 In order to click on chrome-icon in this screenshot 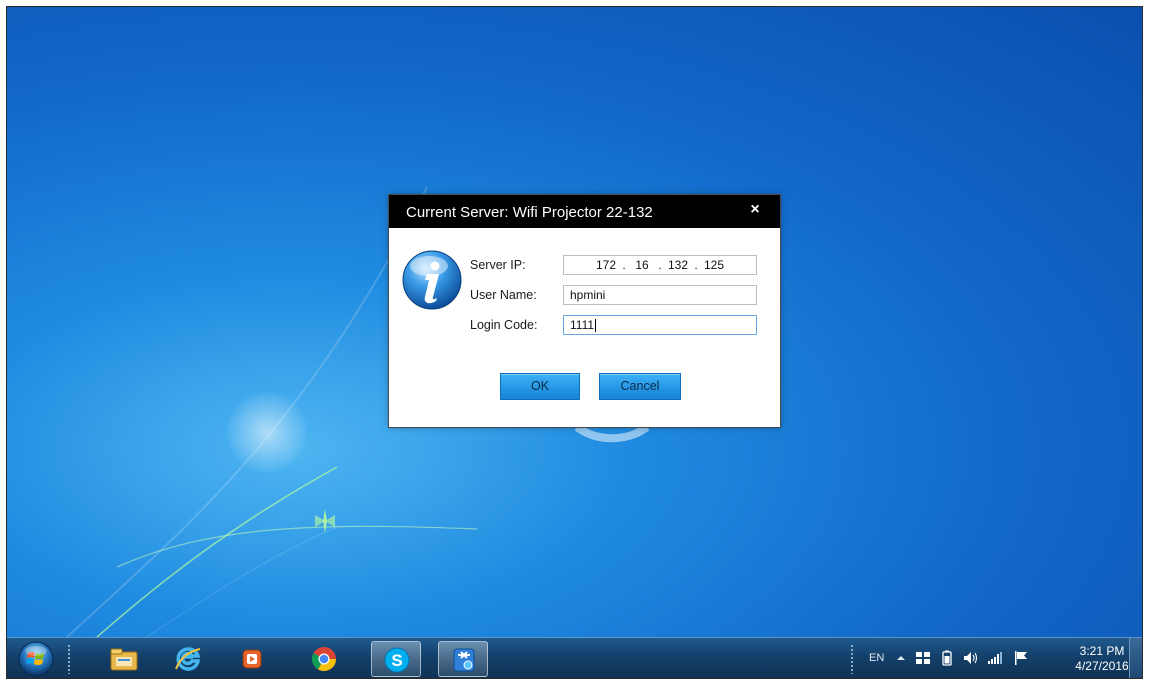, I will do `click(323, 659)`.